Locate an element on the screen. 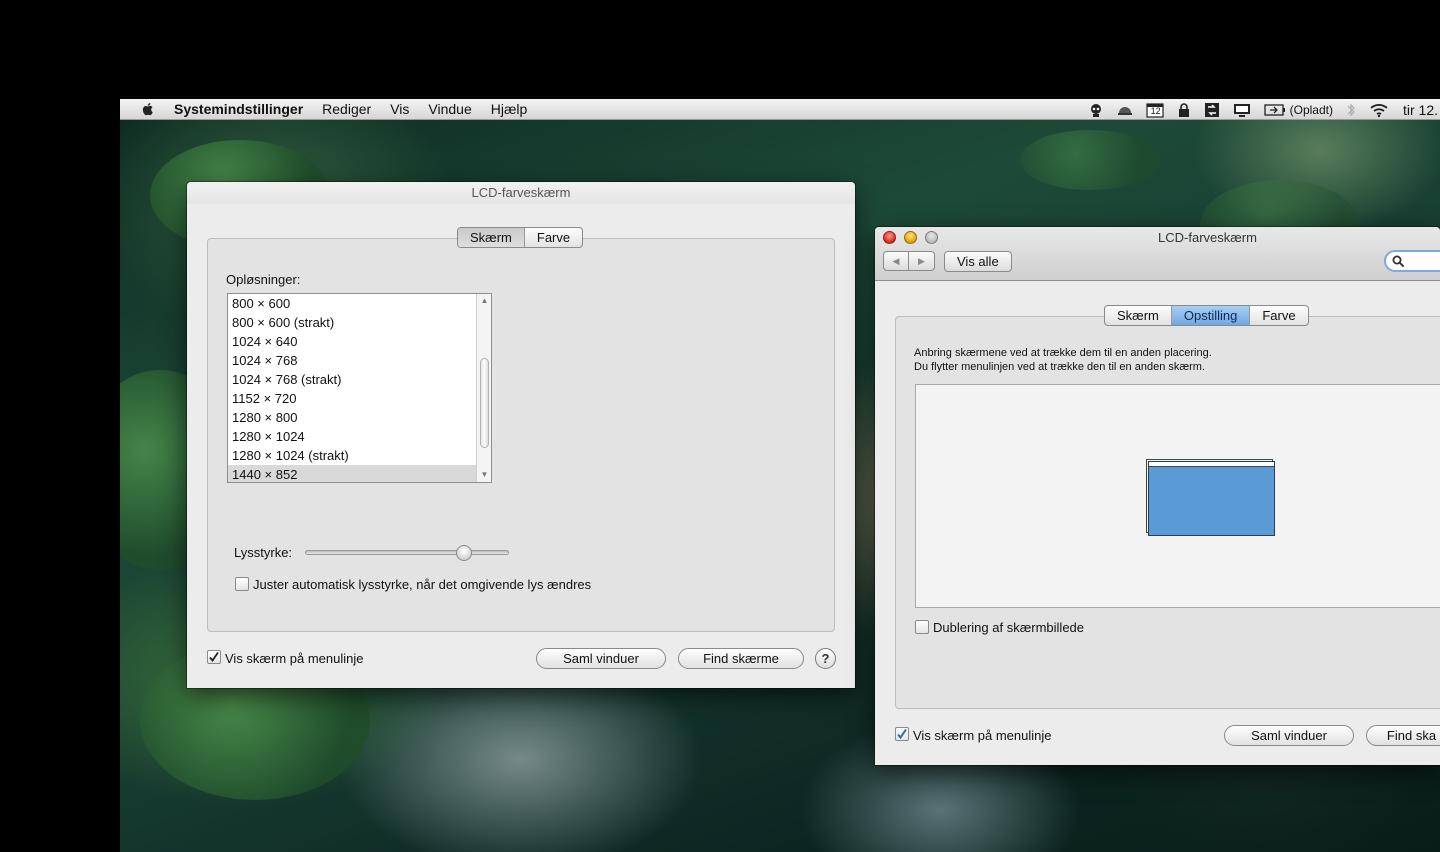  display-thumbnail is located at coordinates (1211, 498).